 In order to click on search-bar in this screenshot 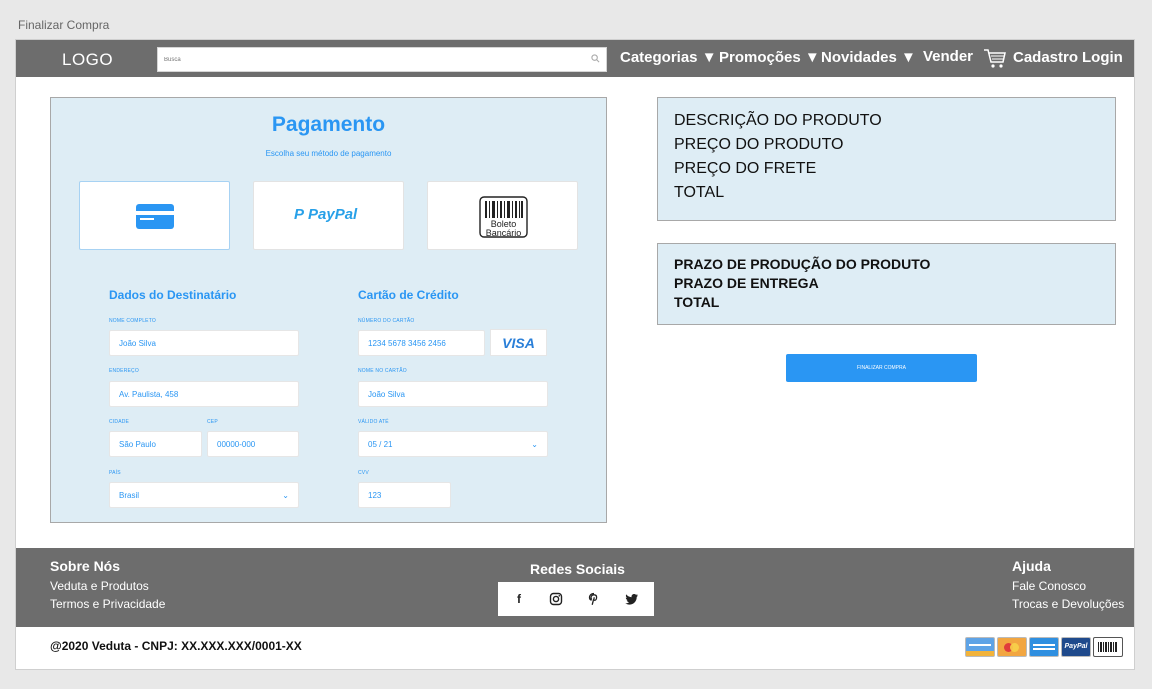, I will do `click(382, 59)`.